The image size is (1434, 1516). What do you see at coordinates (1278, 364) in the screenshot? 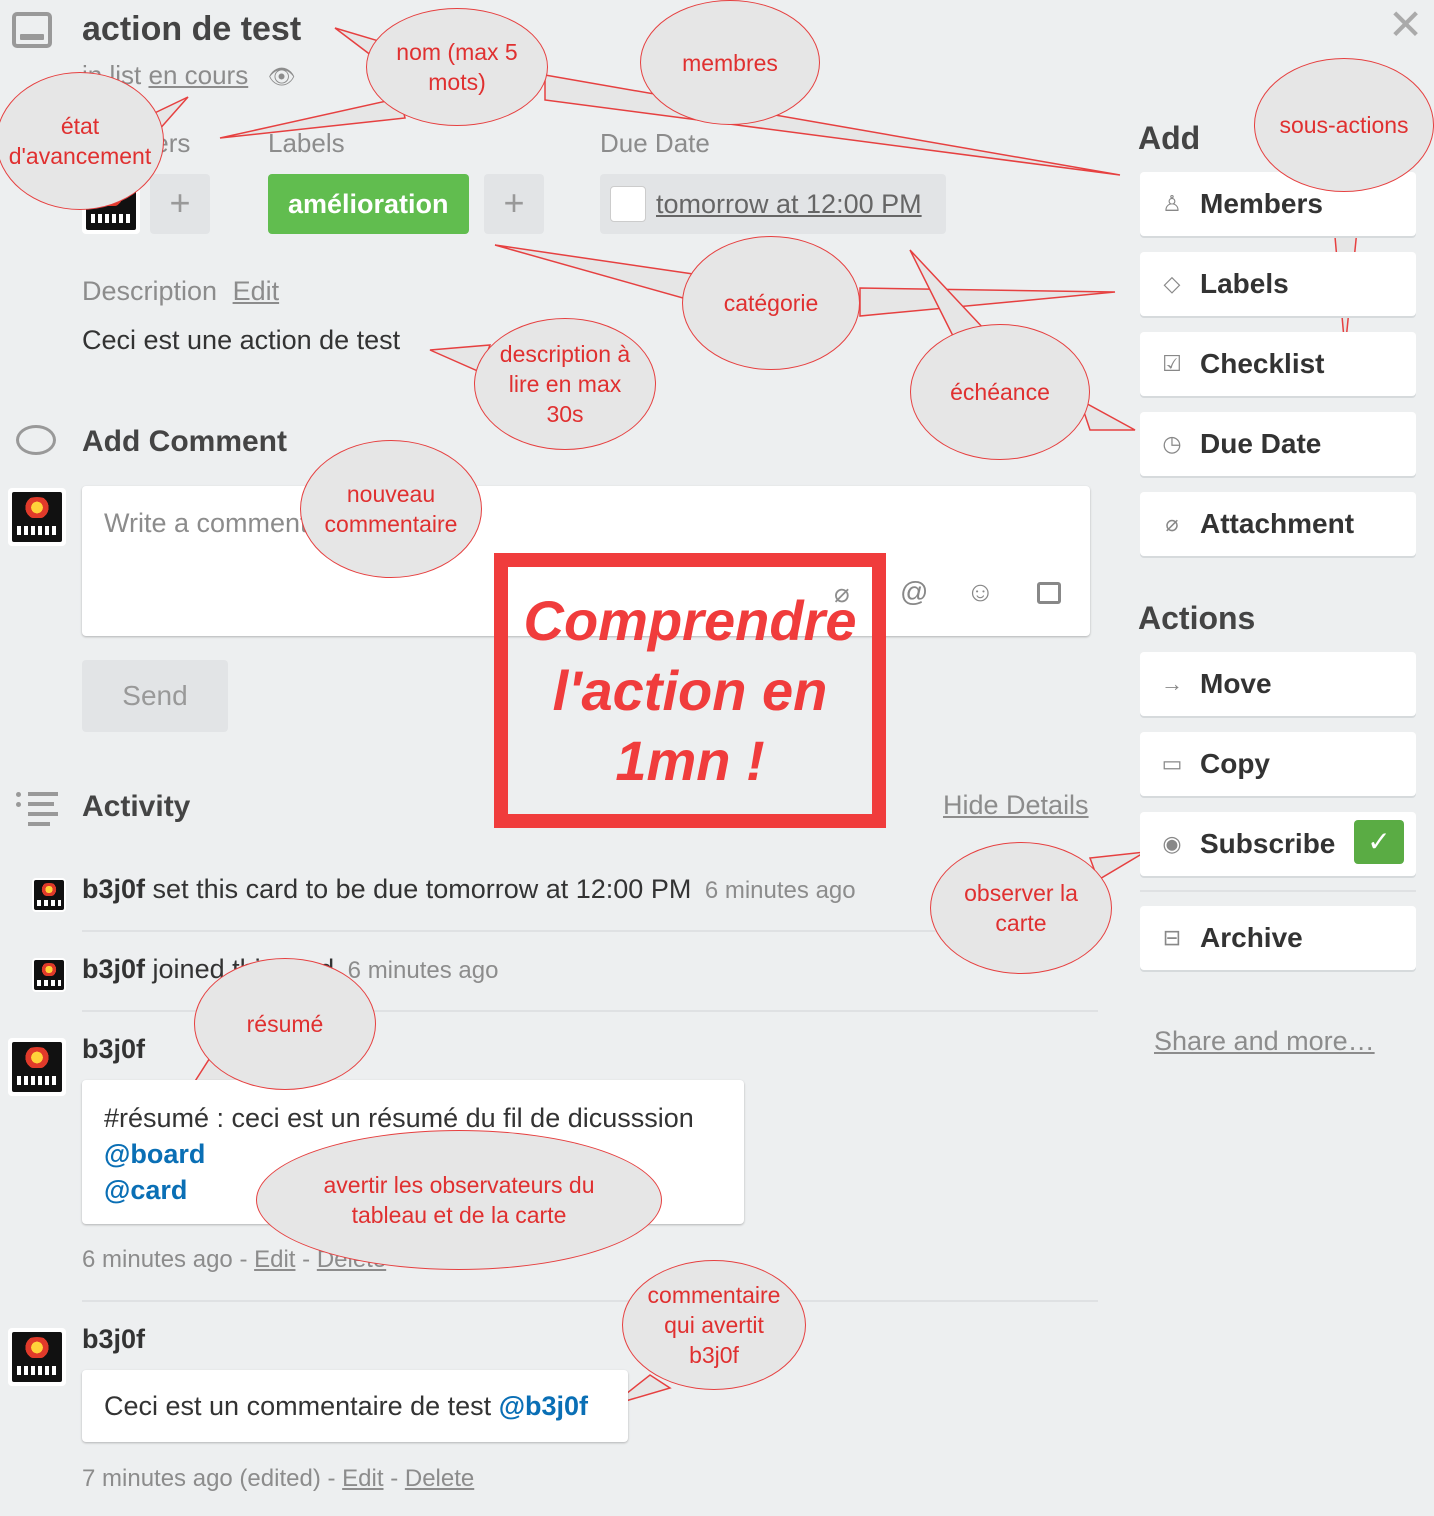
I see `add-checklist-button: ☑ Checklist` at bounding box center [1278, 364].